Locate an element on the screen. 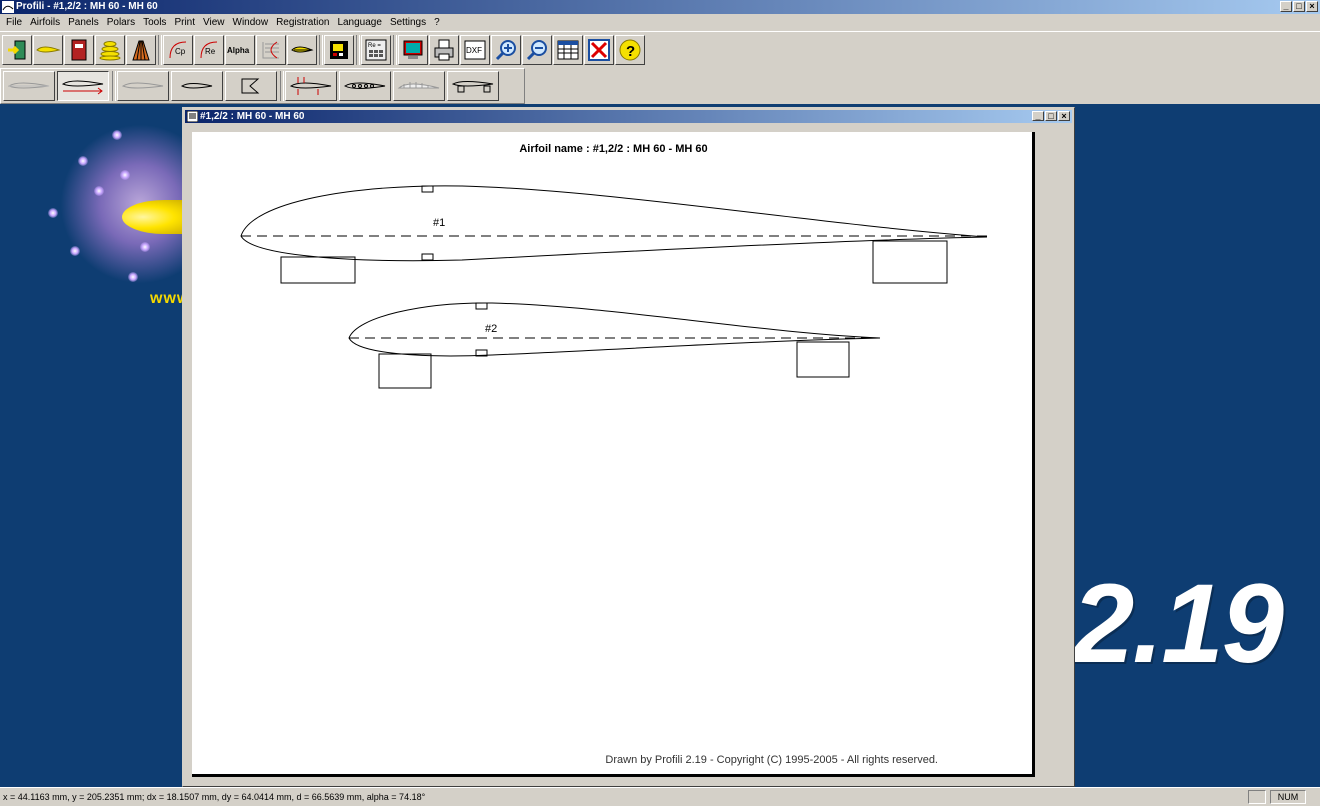  calc-screen-button is located at coordinates (339, 49).